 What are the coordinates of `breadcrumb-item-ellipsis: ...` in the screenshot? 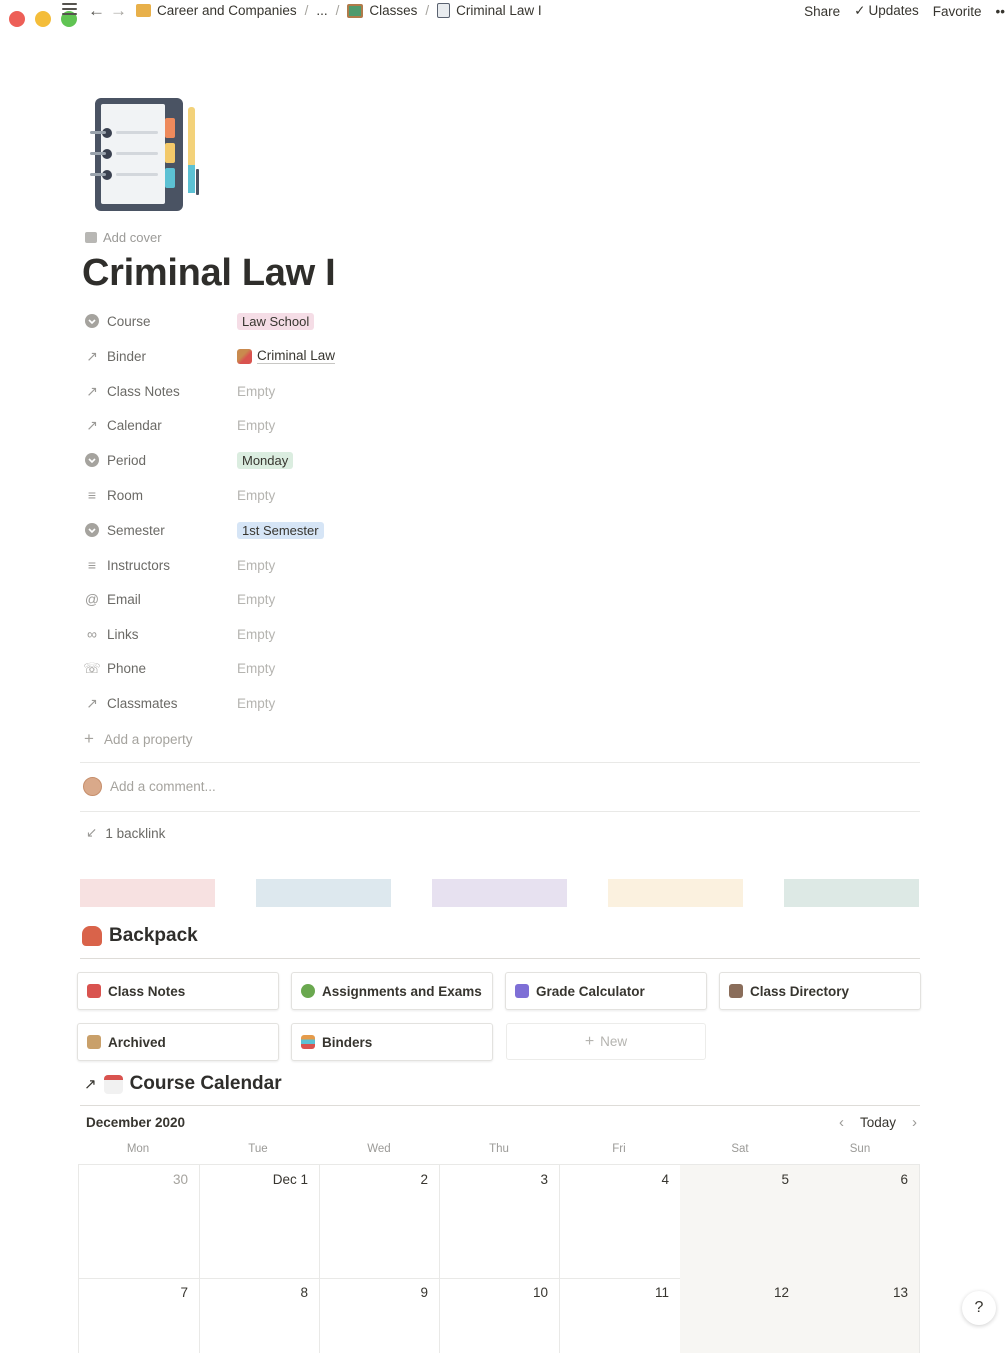 It's located at (321, 10).